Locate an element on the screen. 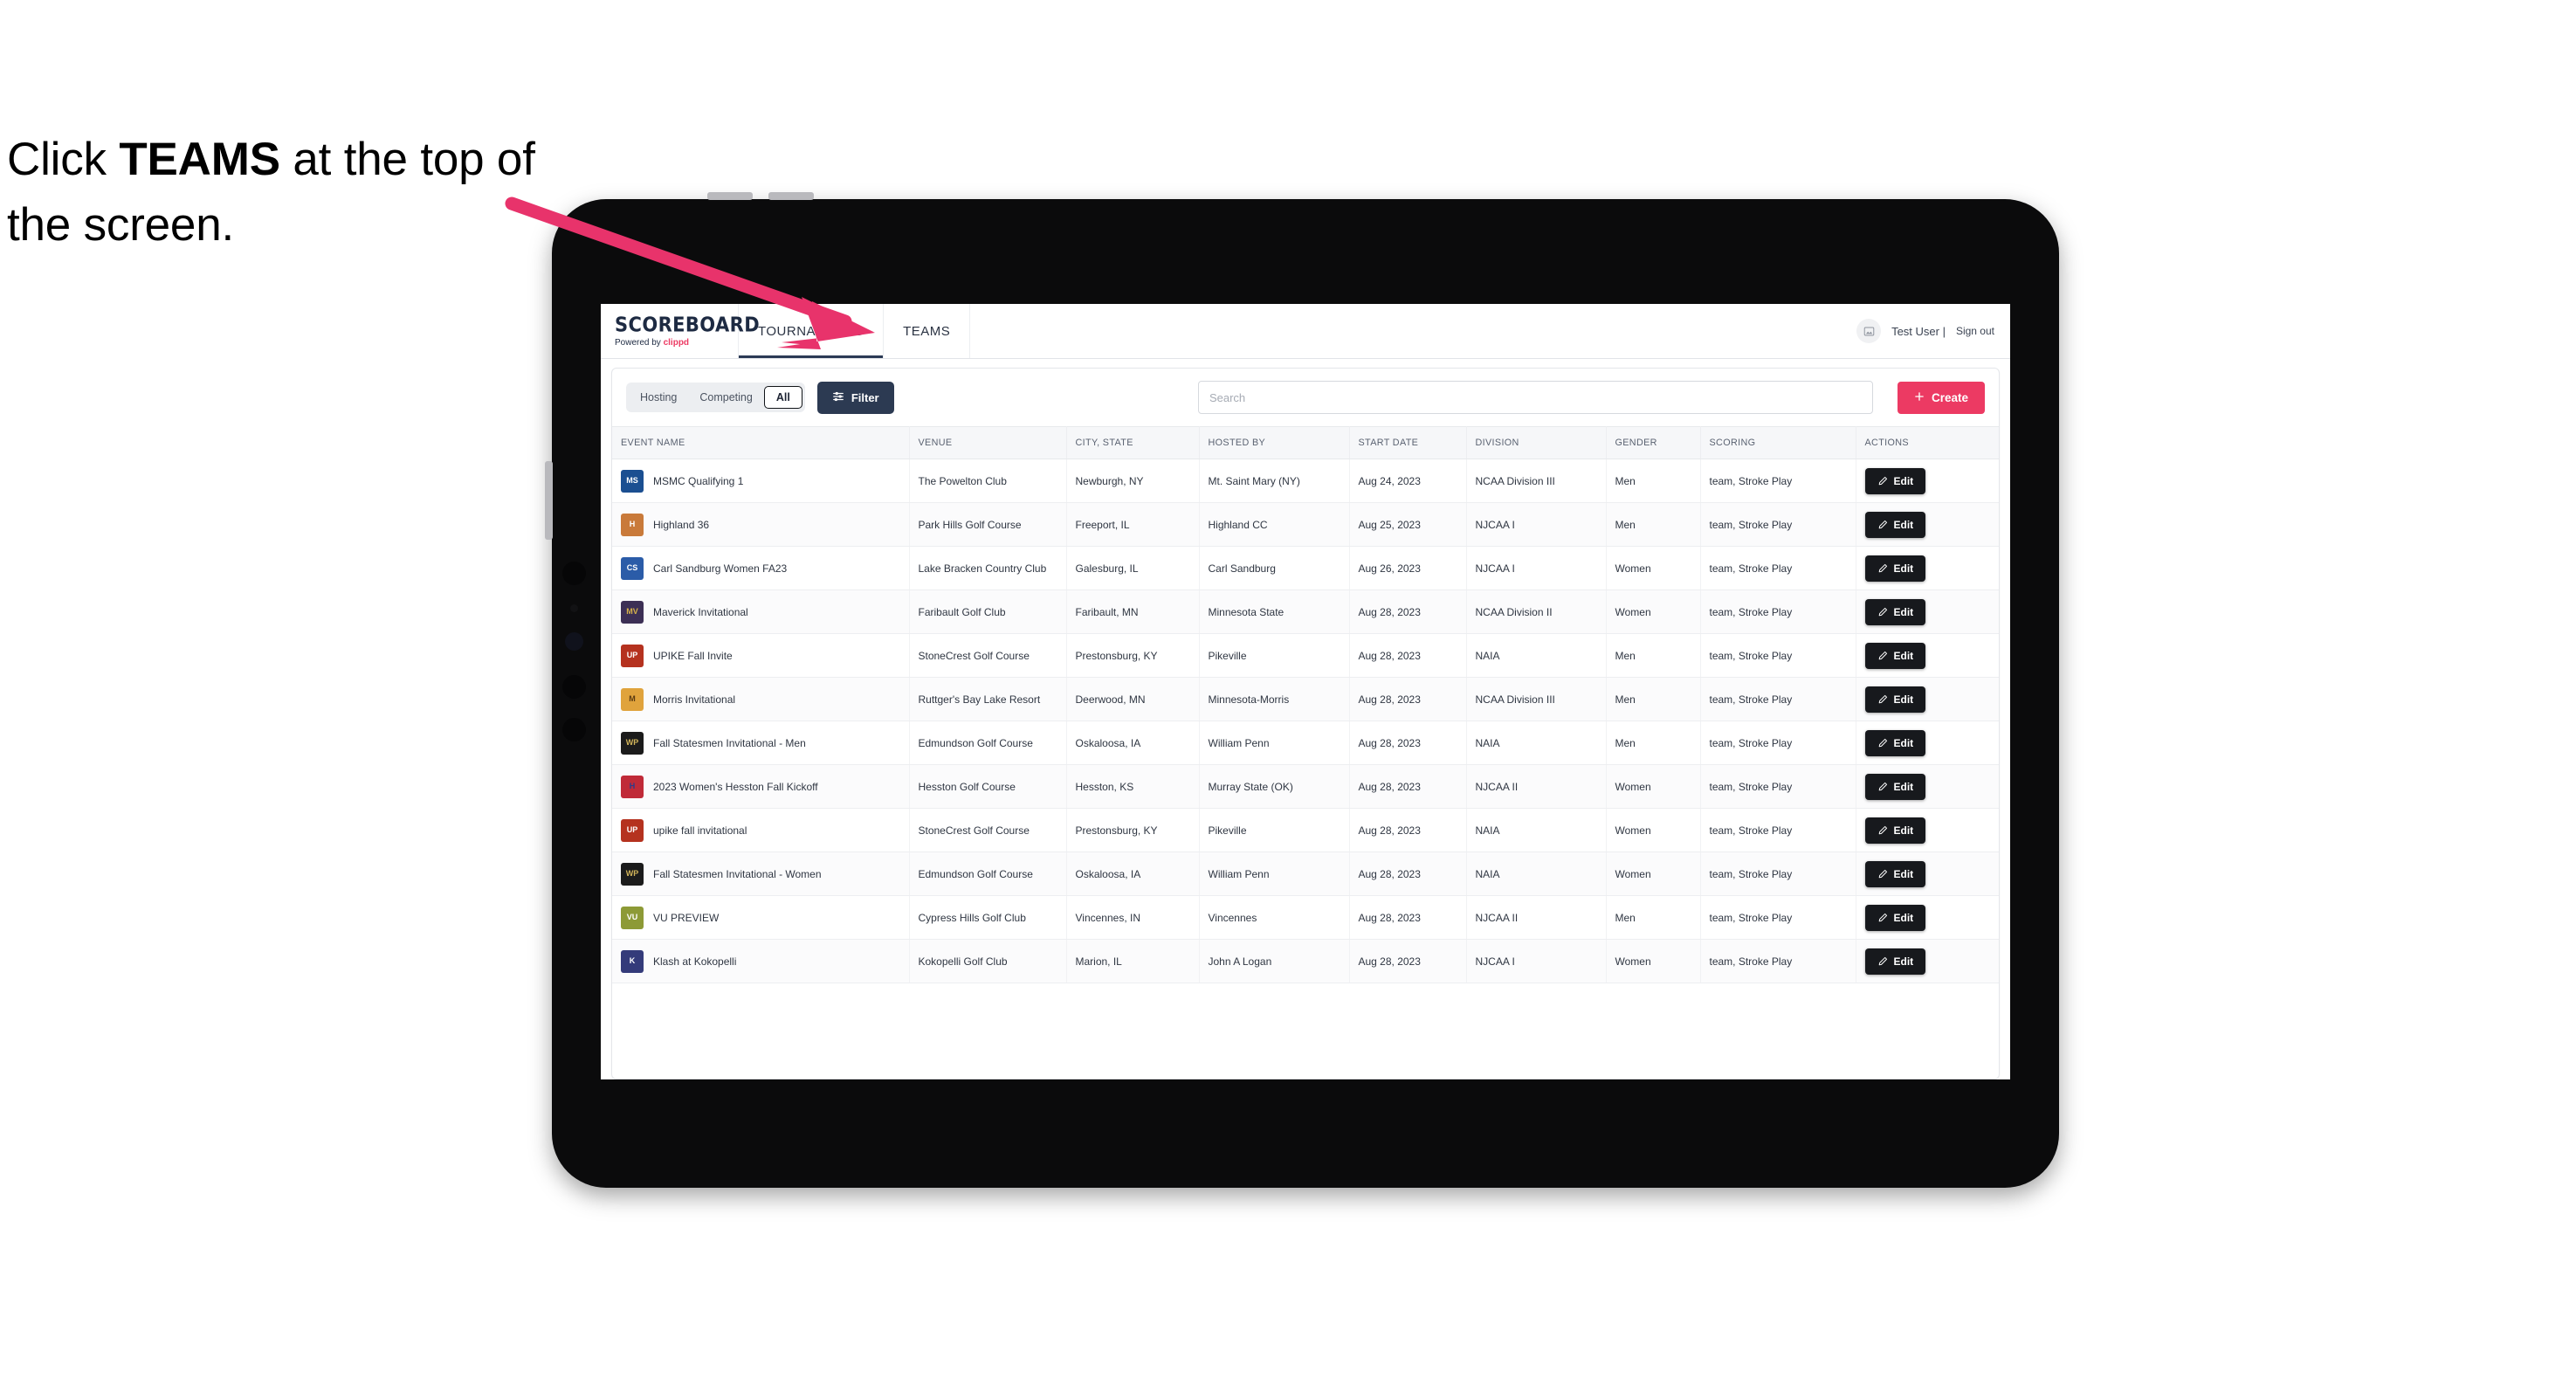 The image size is (2576, 1386). filter-button: Filter is located at coordinates (855, 397).